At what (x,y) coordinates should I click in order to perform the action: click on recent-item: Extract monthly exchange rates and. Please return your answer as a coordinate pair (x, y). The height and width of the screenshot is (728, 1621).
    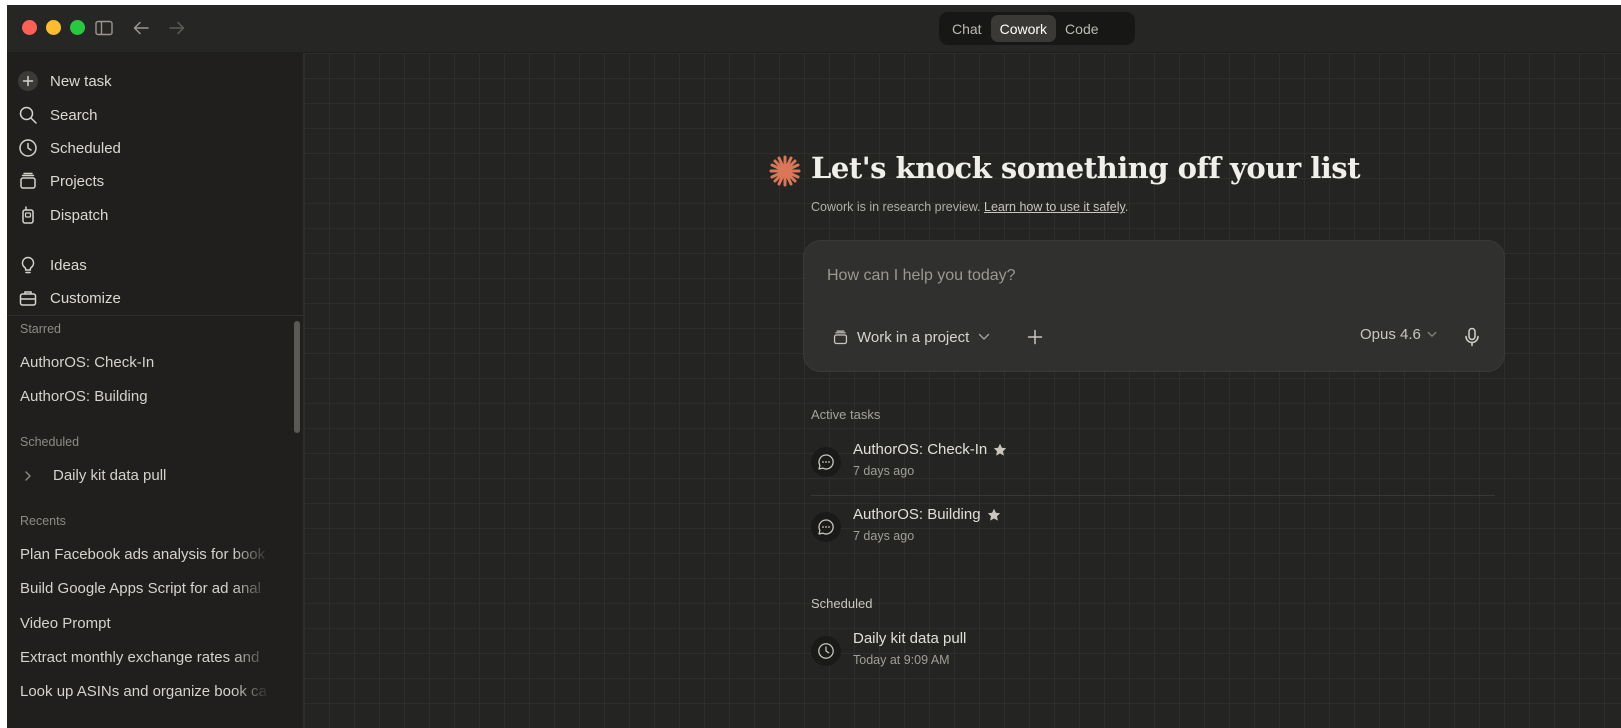
    Looking at the image, I should click on (145, 657).